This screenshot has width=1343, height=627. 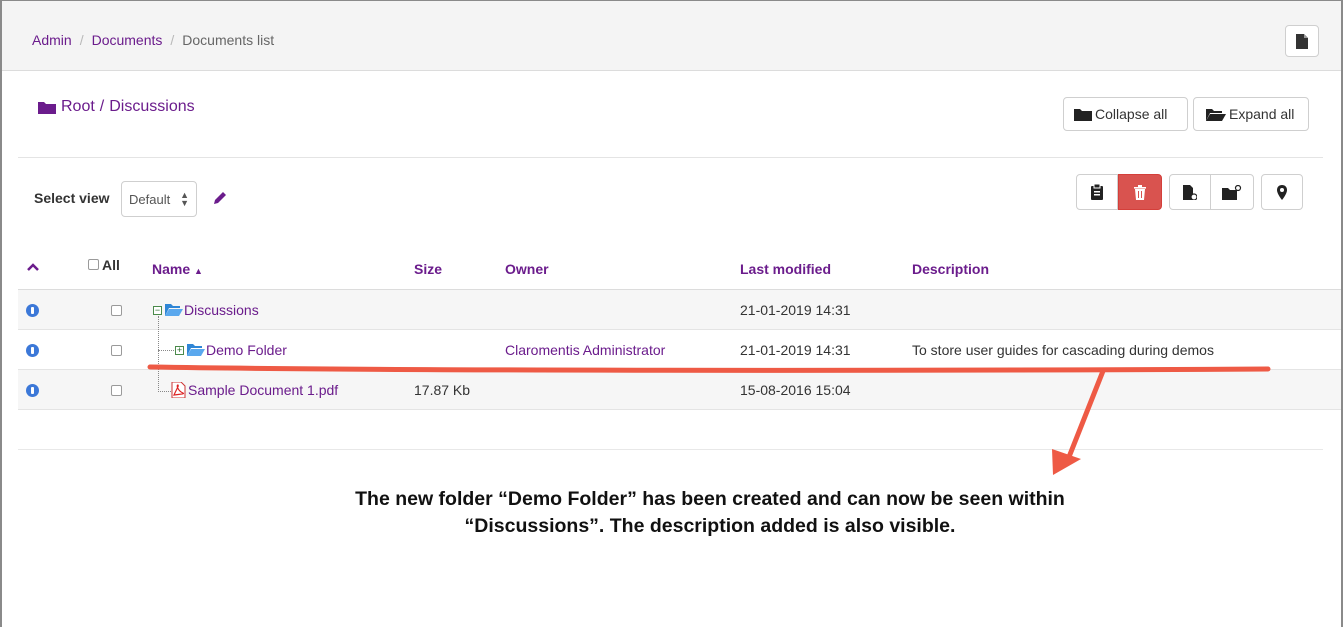 I want to click on column-header-name: Name ▲, so click(x=177, y=269).